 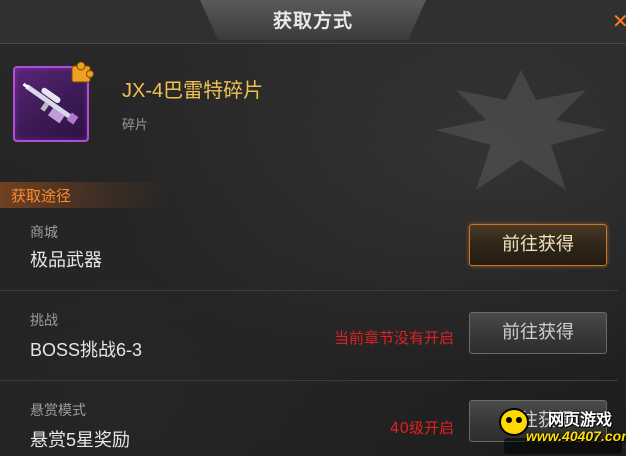 I want to click on source-name: 极品武器, so click(x=66, y=260).